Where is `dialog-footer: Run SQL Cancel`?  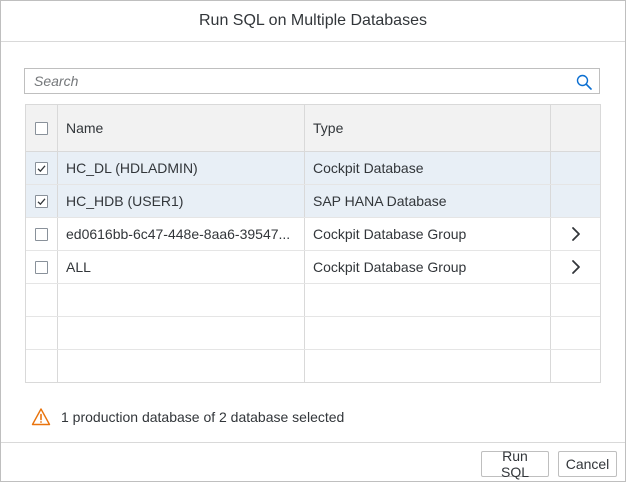
dialog-footer: Run SQL Cancel is located at coordinates (313, 462).